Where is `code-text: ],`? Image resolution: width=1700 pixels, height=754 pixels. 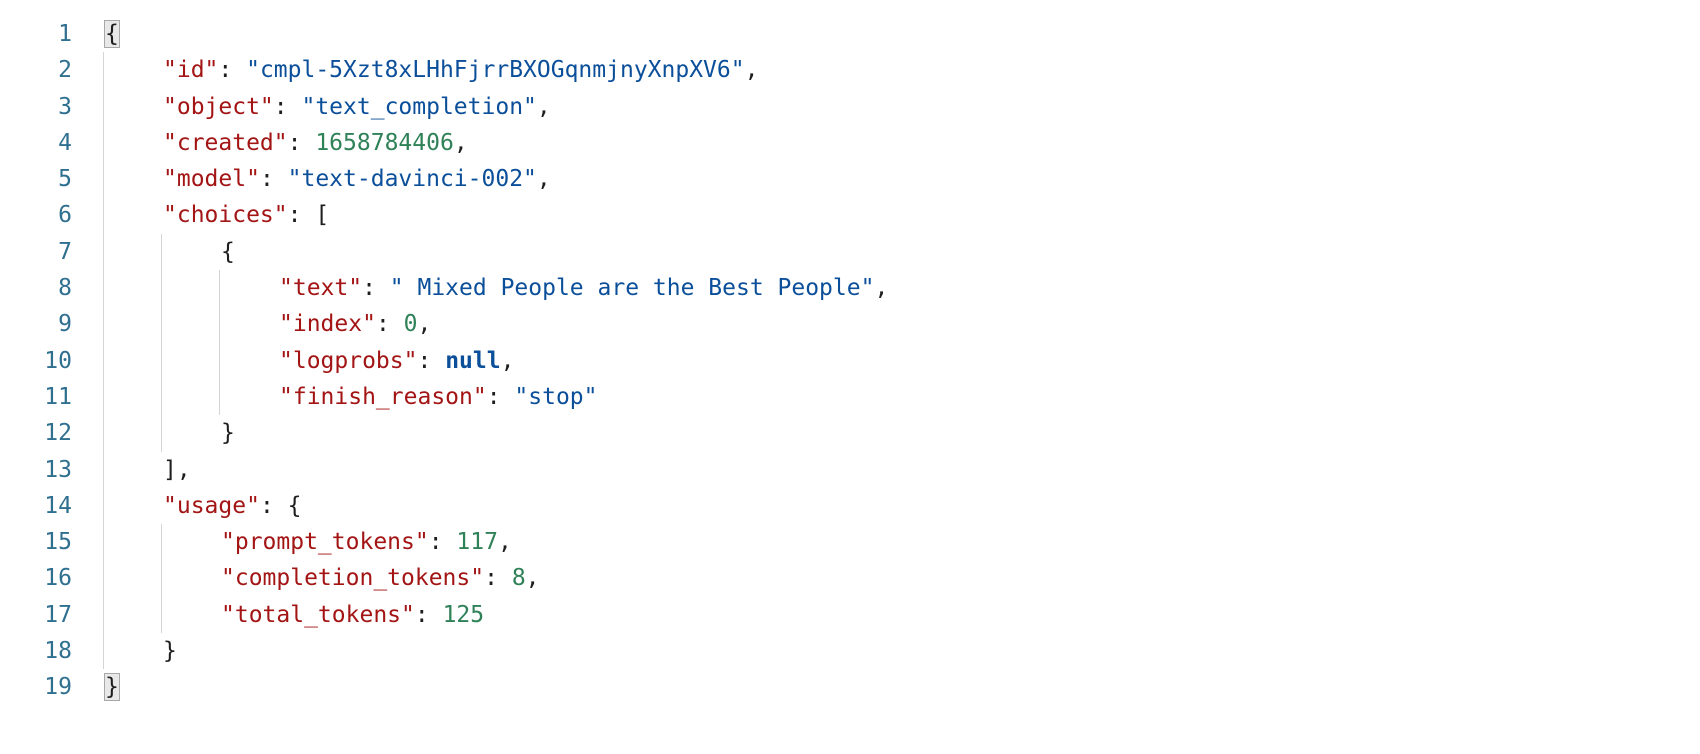 code-text: ], is located at coordinates (177, 470).